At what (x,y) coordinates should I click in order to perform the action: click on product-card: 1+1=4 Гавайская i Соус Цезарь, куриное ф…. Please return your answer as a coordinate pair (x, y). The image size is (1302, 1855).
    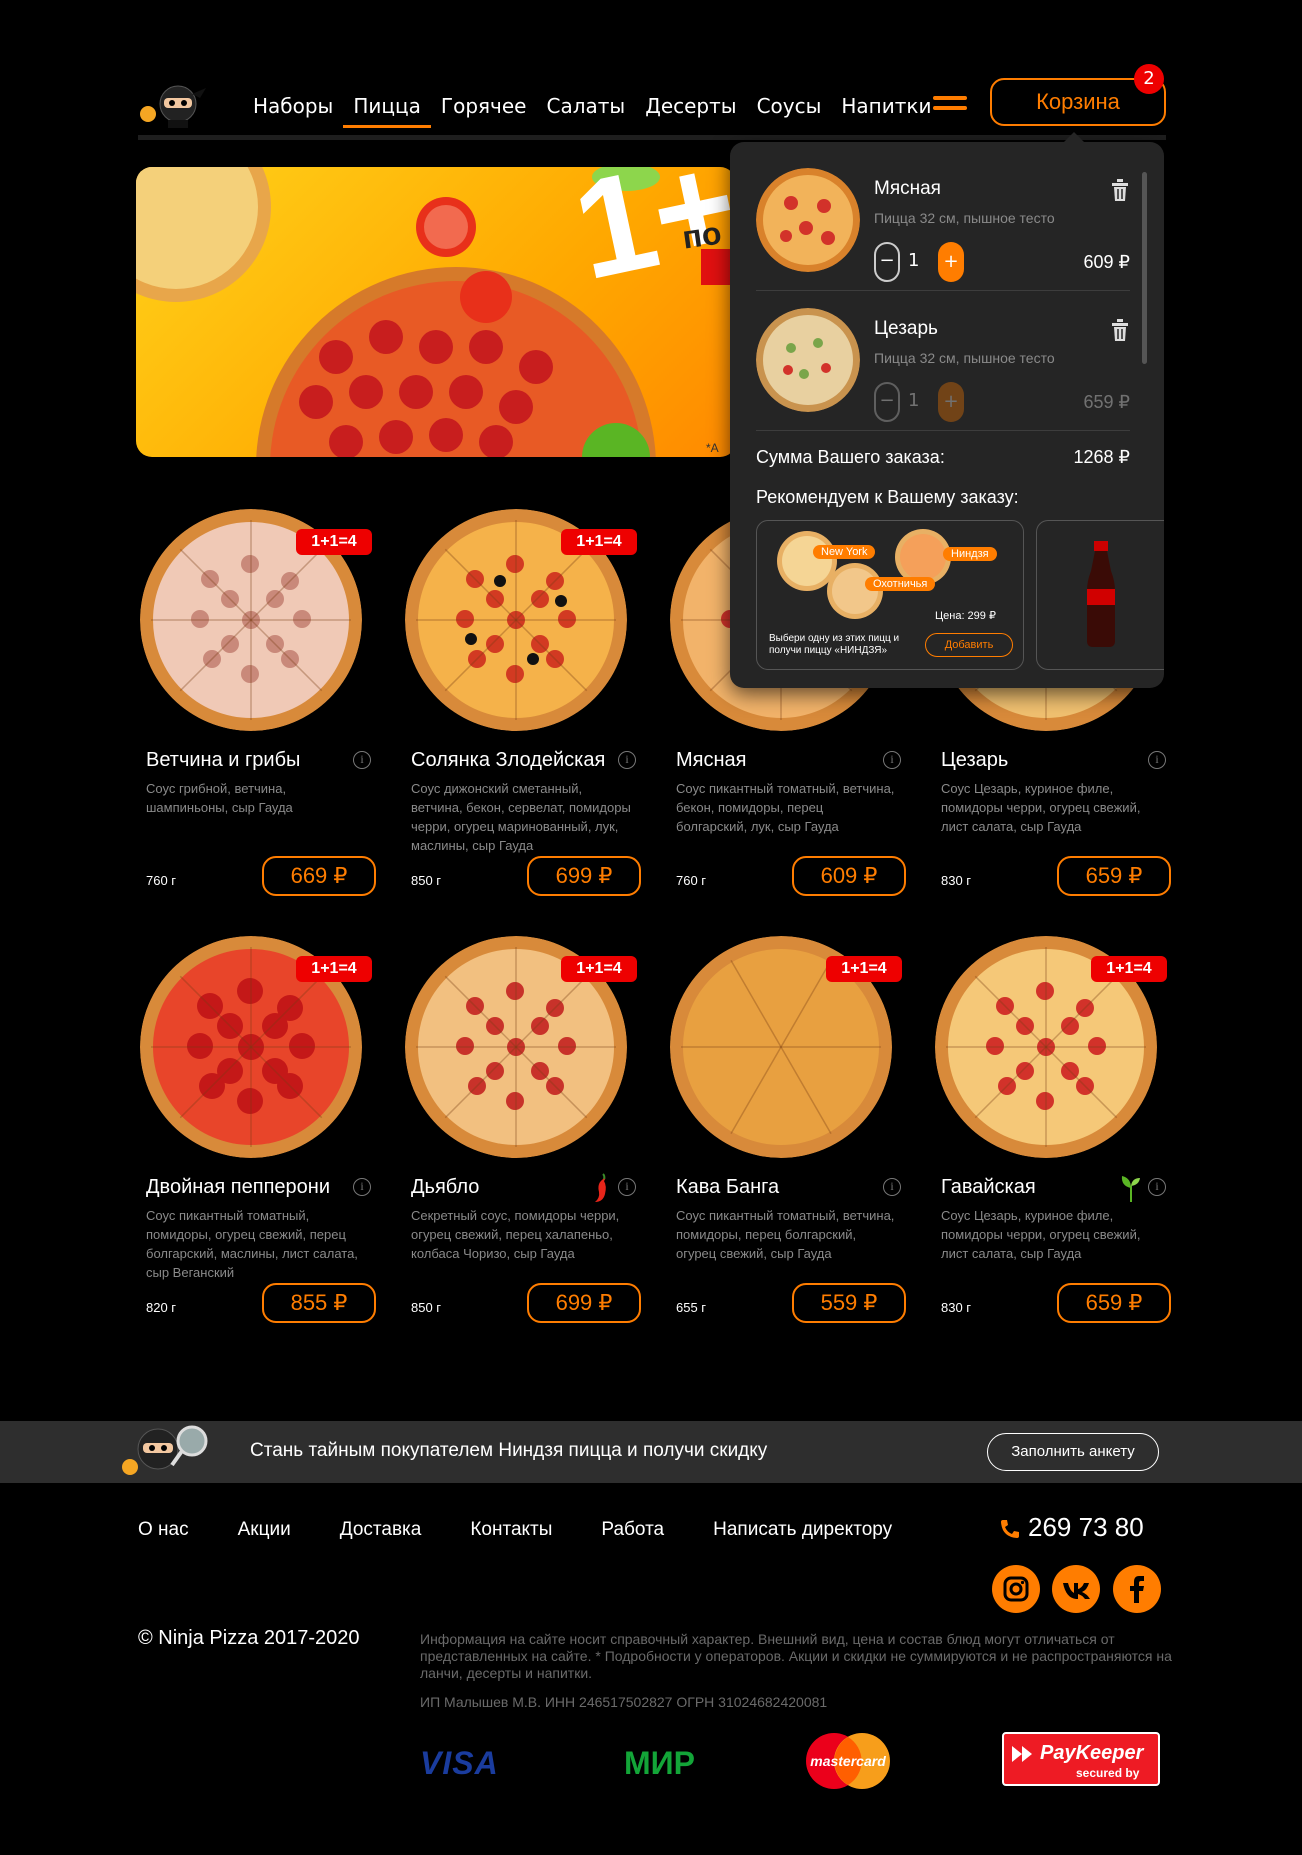
    Looking at the image, I should click on (1053, 1129).